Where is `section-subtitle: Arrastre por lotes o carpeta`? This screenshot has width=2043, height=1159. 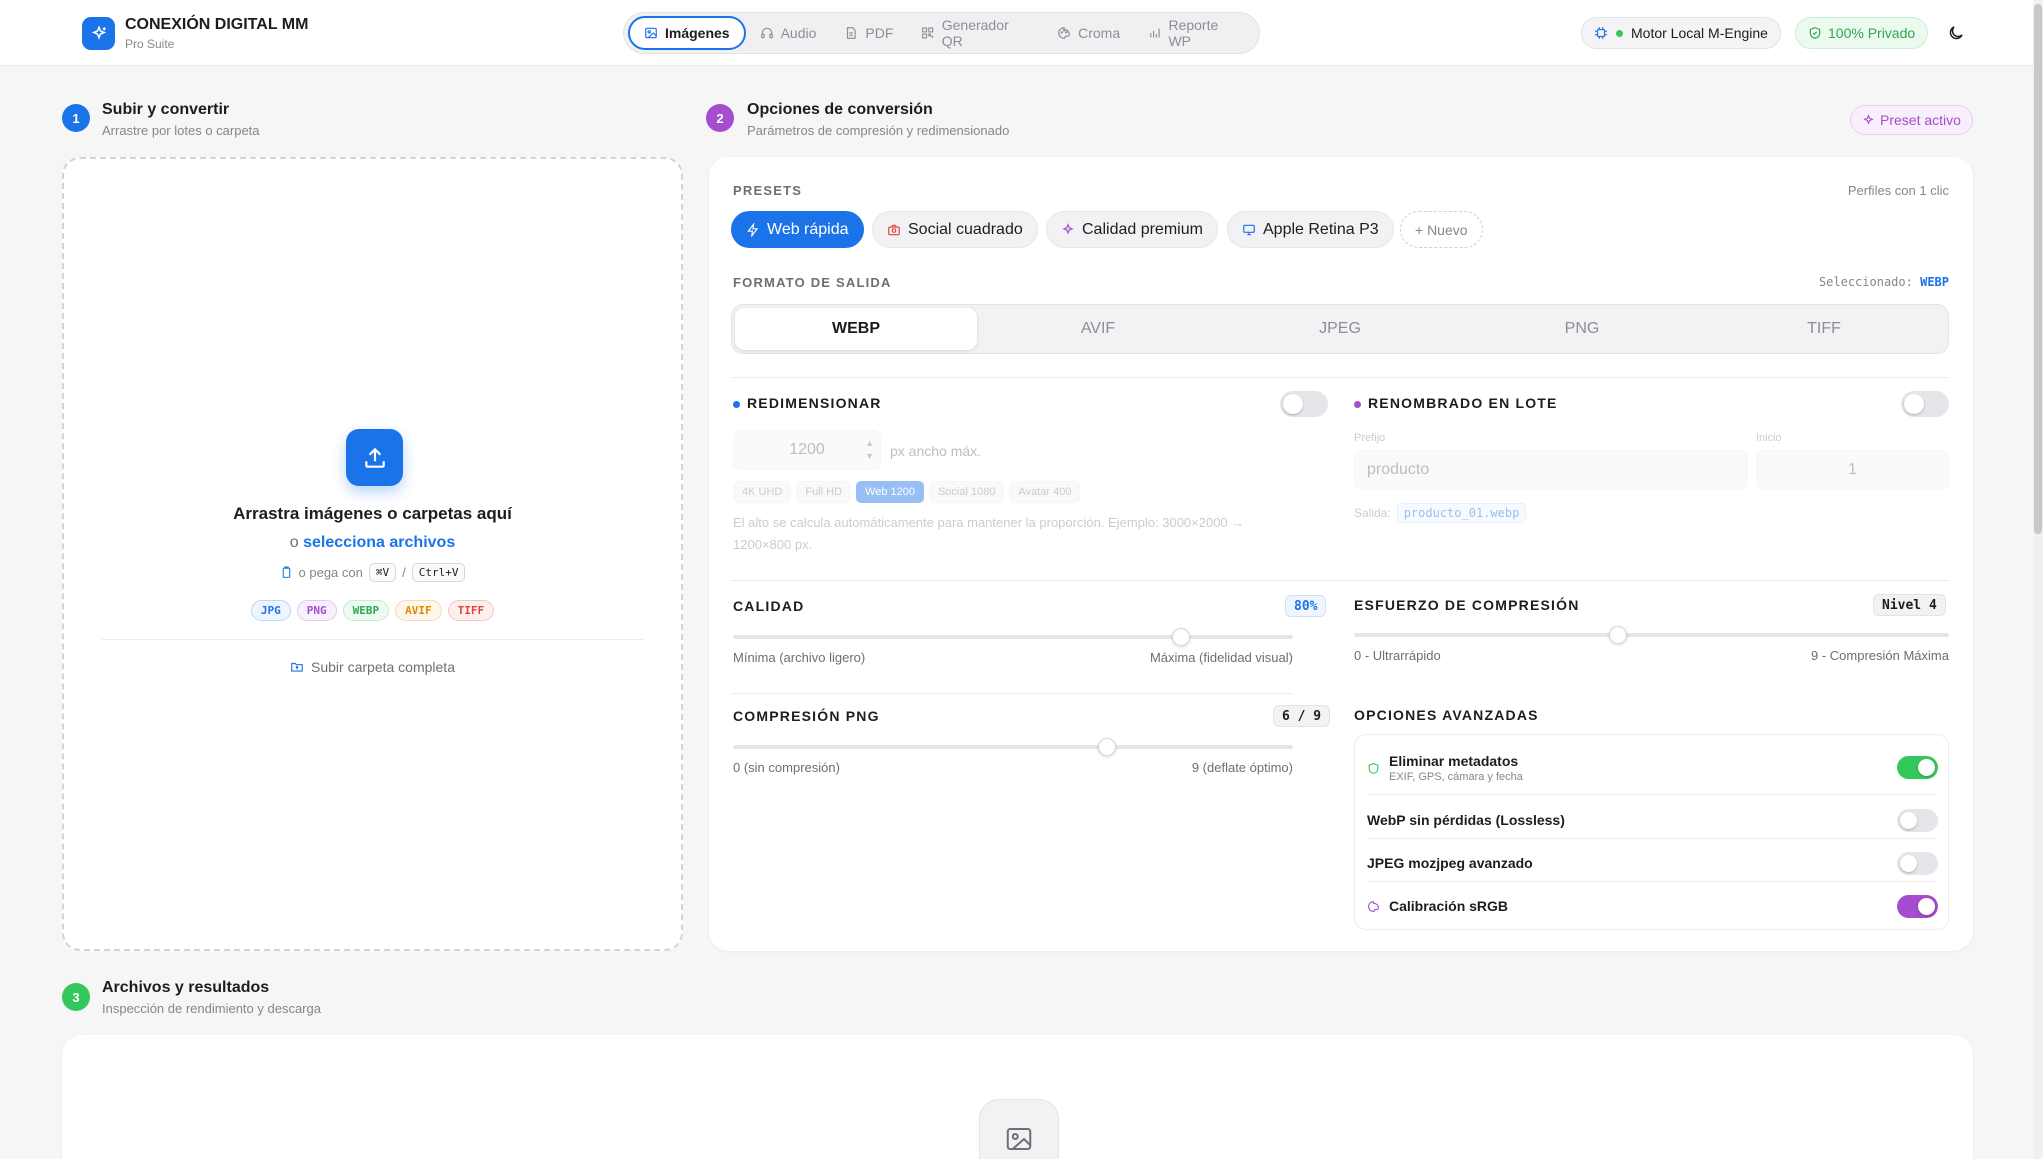
section-subtitle: Arrastre por lotes o carpeta is located at coordinates (181, 130).